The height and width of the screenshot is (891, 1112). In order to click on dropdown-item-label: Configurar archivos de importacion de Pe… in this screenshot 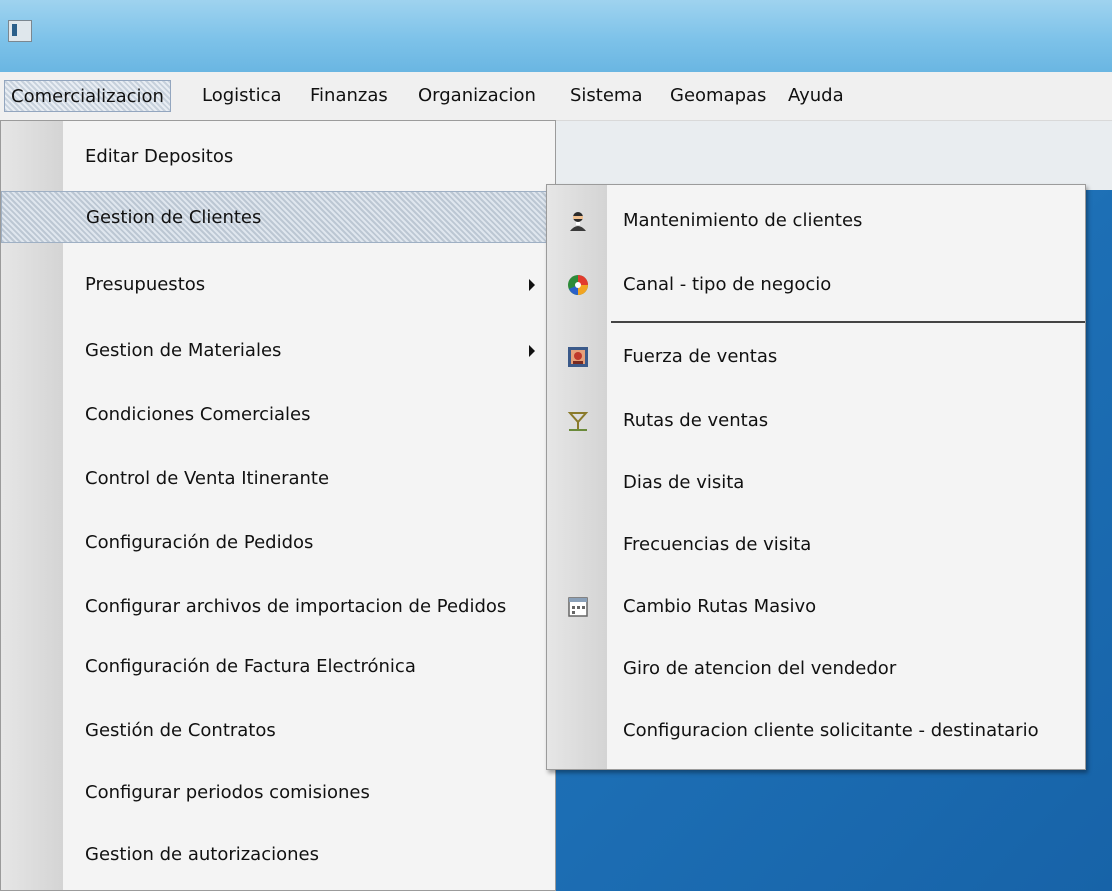, I will do `click(296, 606)`.